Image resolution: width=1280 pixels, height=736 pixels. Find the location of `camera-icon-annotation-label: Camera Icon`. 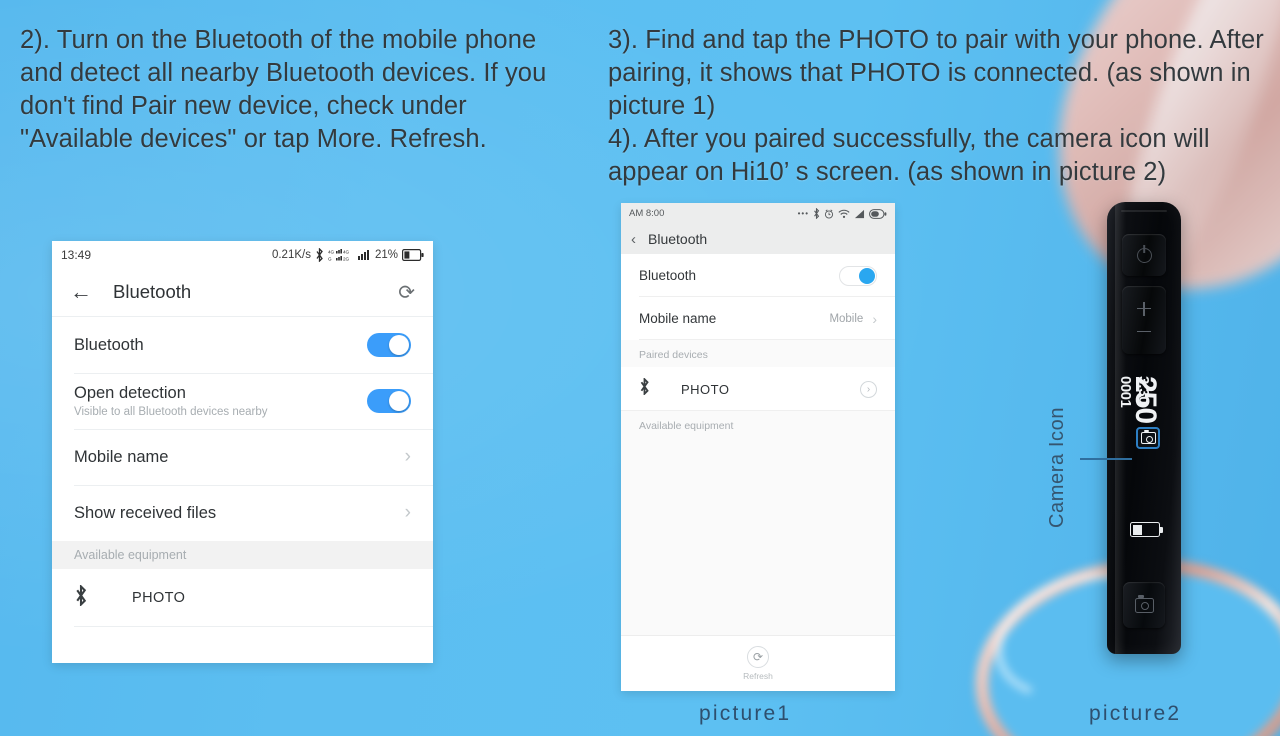

camera-icon-annotation-label: Camera Icon is located at coordinates (1057, 467).